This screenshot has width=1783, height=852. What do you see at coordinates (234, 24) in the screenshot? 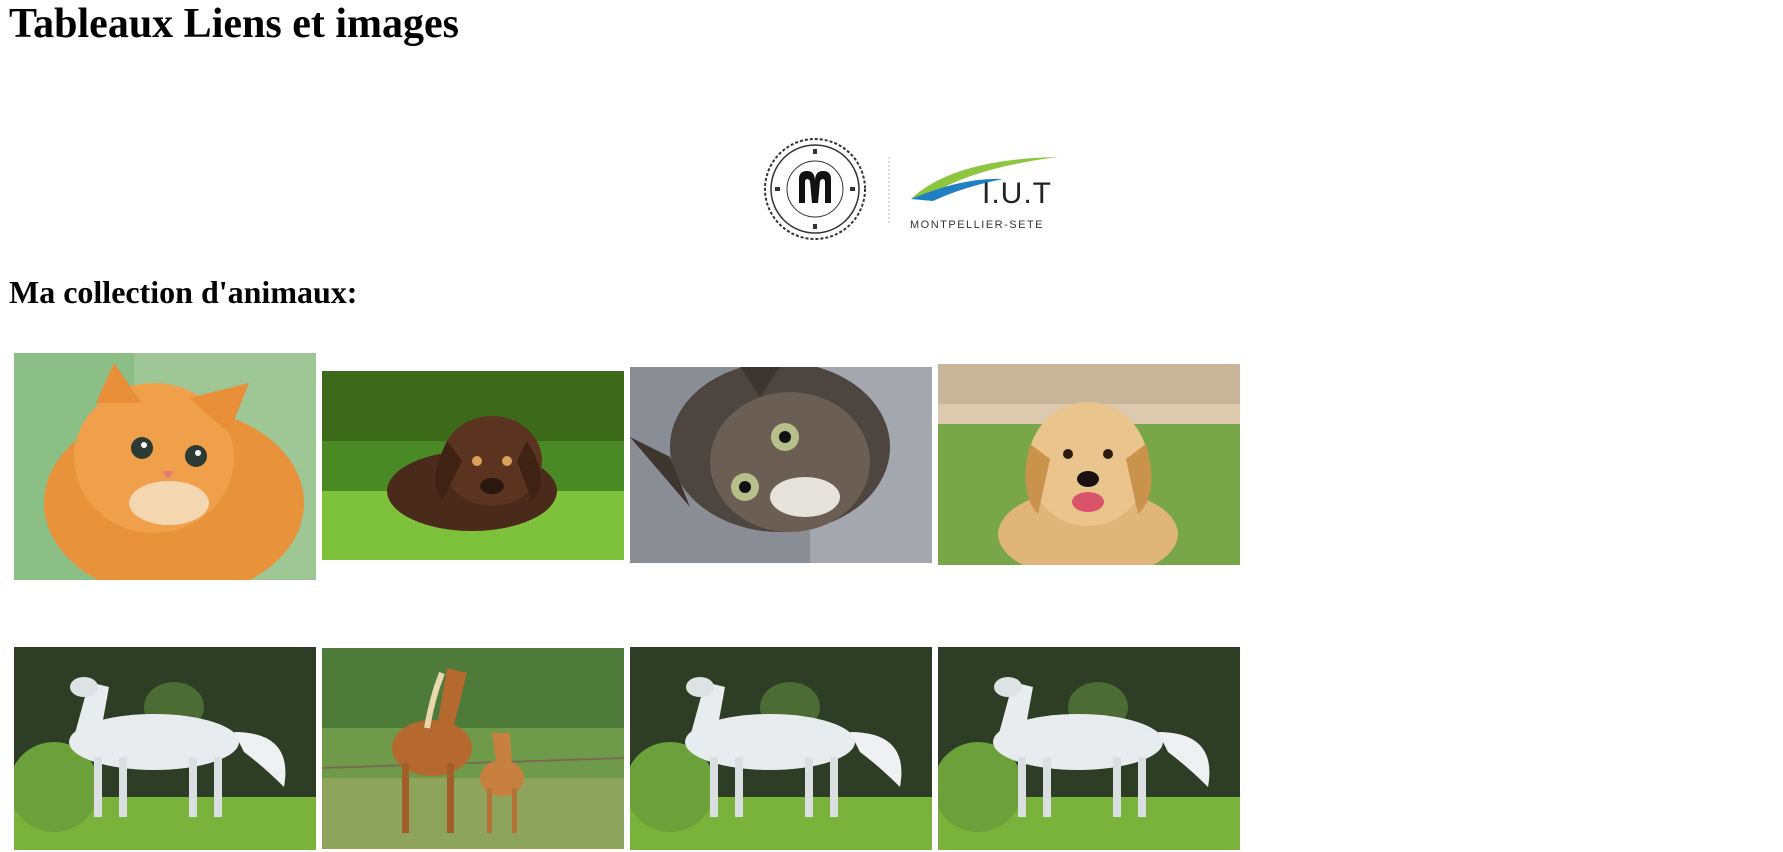
I see `page-title: Tableaux Liens et images` at bounding box center [234, 24].